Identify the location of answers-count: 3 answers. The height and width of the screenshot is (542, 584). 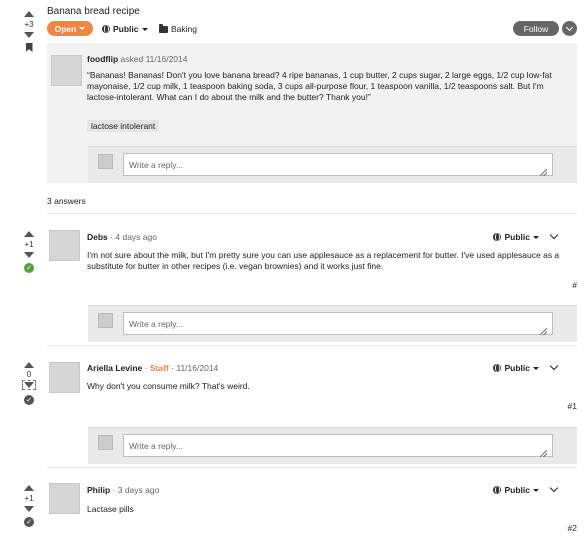
(66, 201).